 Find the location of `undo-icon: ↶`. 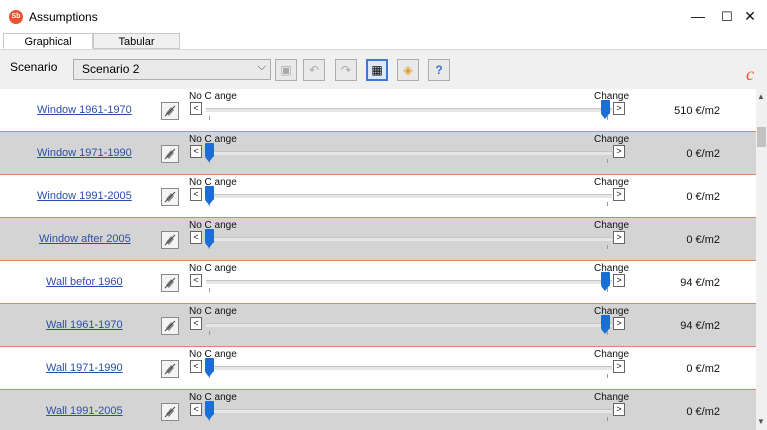

undo-icon: ↶ is located at coordinates (314, 70).